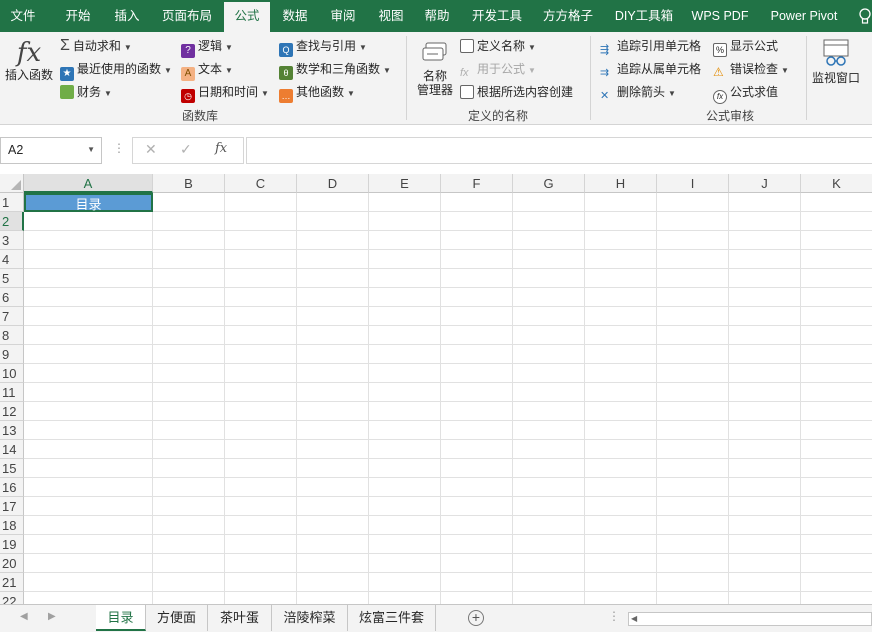 The image size is (872, 632). Describe the element at coordinates (187, 16) in the screenshot. I see `tab-page-layout: 页面布局` at that location.